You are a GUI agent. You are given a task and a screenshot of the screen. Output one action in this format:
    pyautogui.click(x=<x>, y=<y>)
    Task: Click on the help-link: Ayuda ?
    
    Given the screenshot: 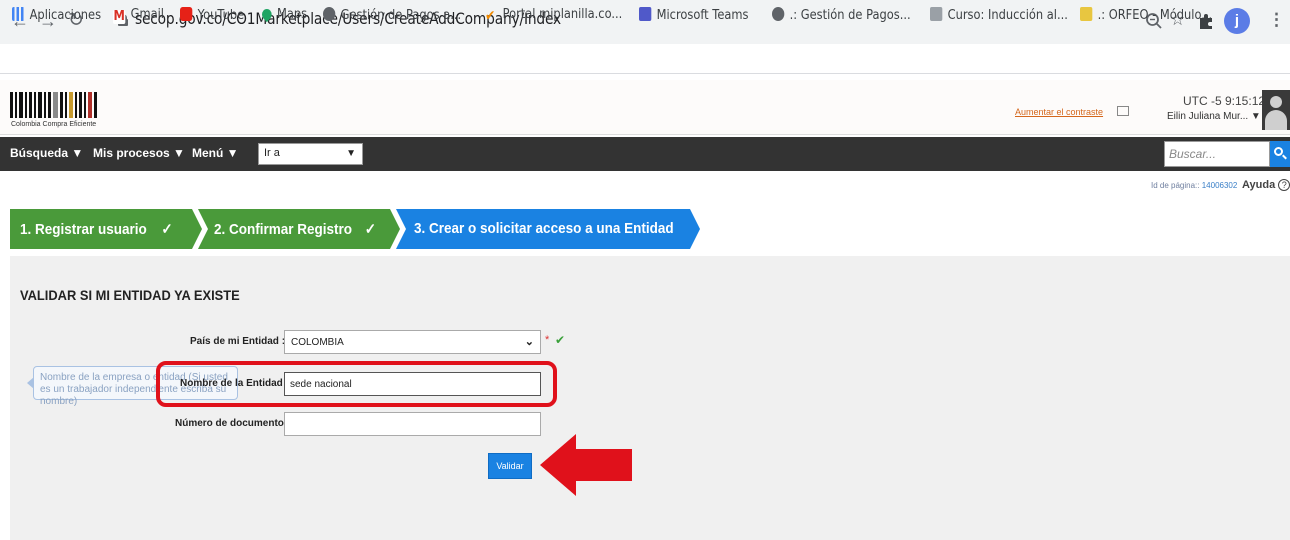 What is the action you would take?
    pyautogui.click(x=1266, y=185)
    